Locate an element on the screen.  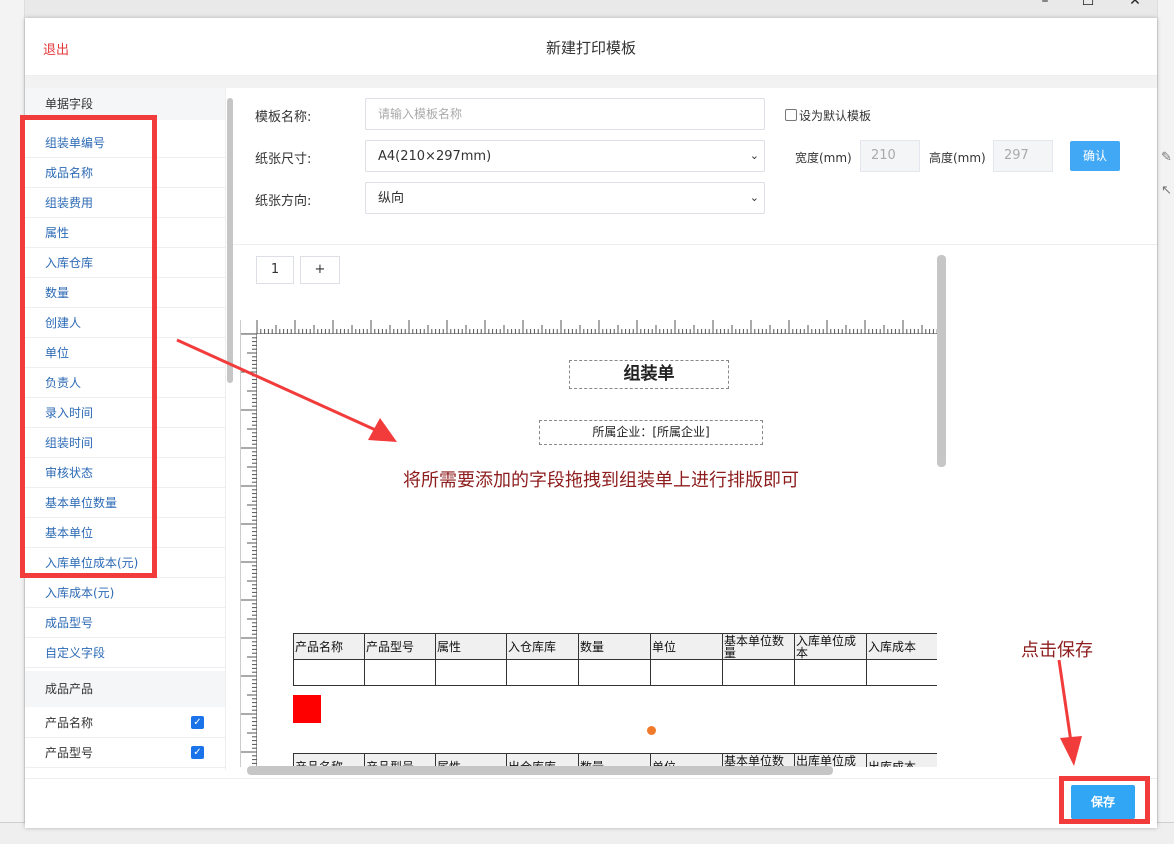
arrow-right-icon is located at coordinates (286, 390).